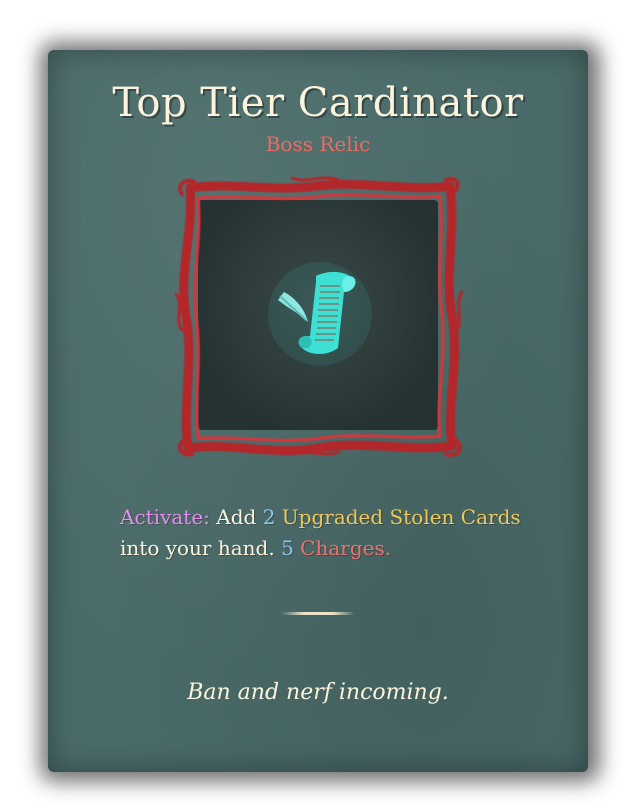  What do you see at coordinates (165, 517) in the screenshot?
I see `keyword-activate: Activate:` at bounding box center [165, 517].